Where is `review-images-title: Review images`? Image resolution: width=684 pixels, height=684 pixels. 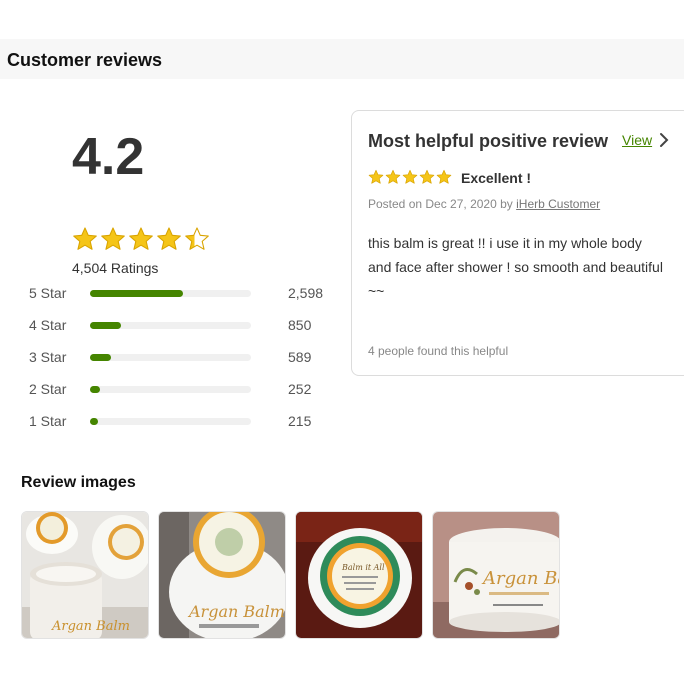 review-images-title: Review images is located at coordinates (78, 482).